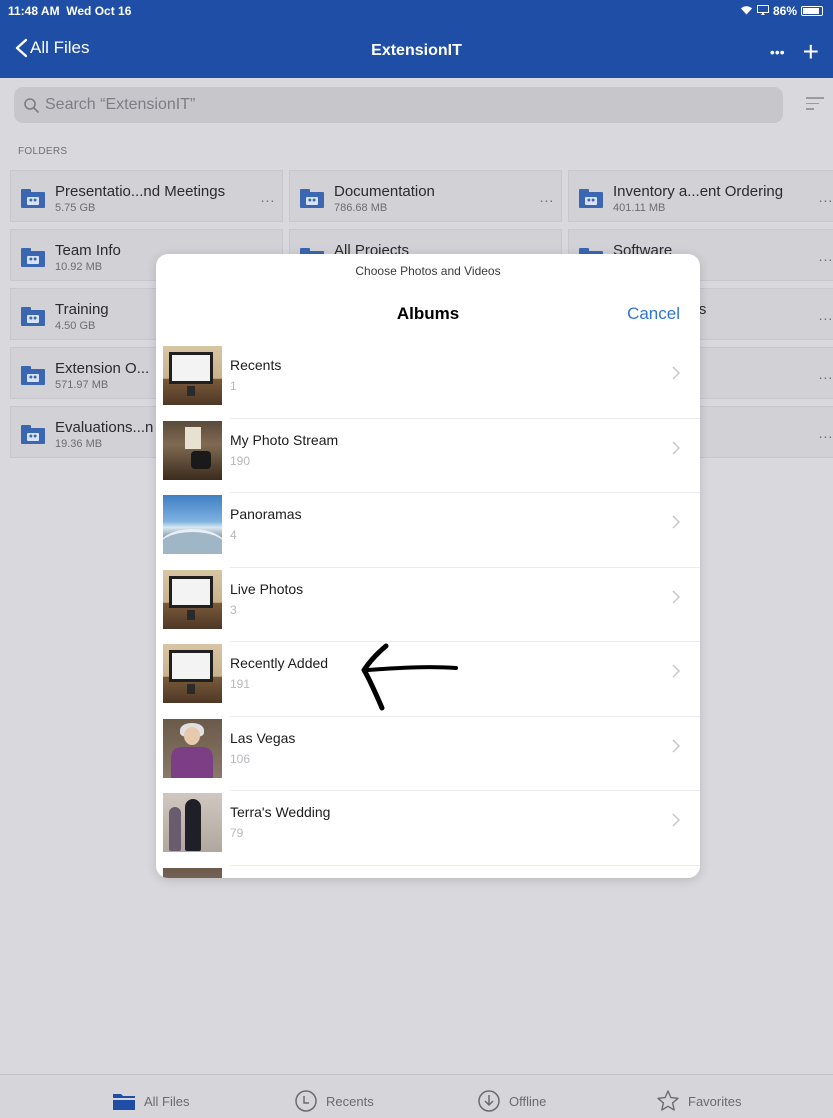  What do you see at coordinates (639, 208) in the screenshot?
I see `folder-size: 401.11 MB` at bounding box center [639, 208].